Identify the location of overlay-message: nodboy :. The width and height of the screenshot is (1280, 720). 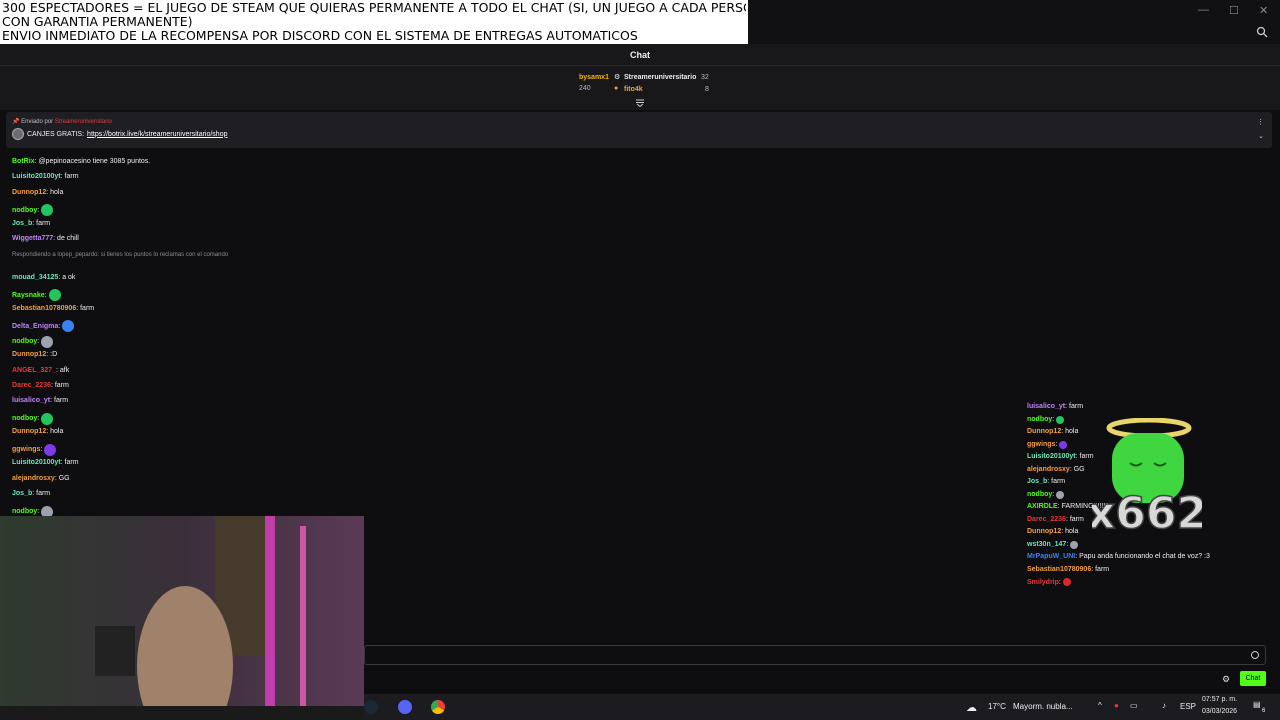
(1046, 494).